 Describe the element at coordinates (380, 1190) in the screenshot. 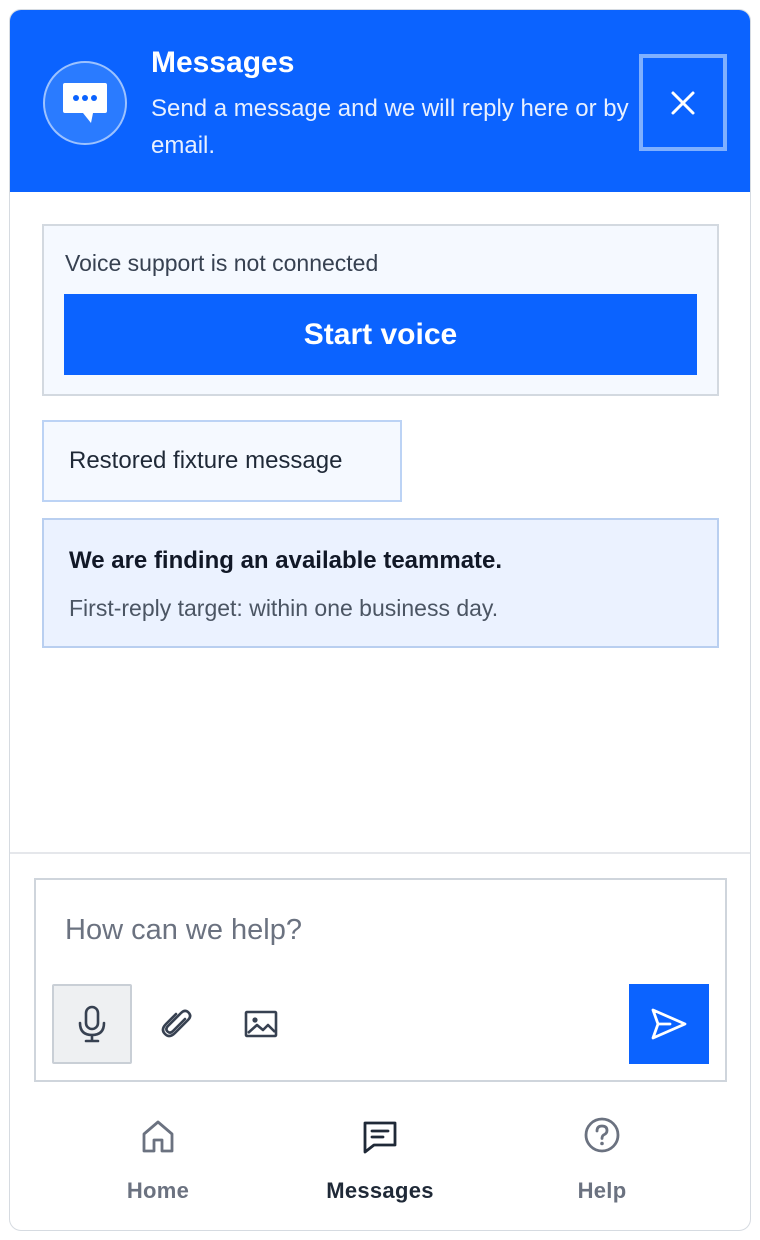

I see `nav-label-messages: Messages` at that location.